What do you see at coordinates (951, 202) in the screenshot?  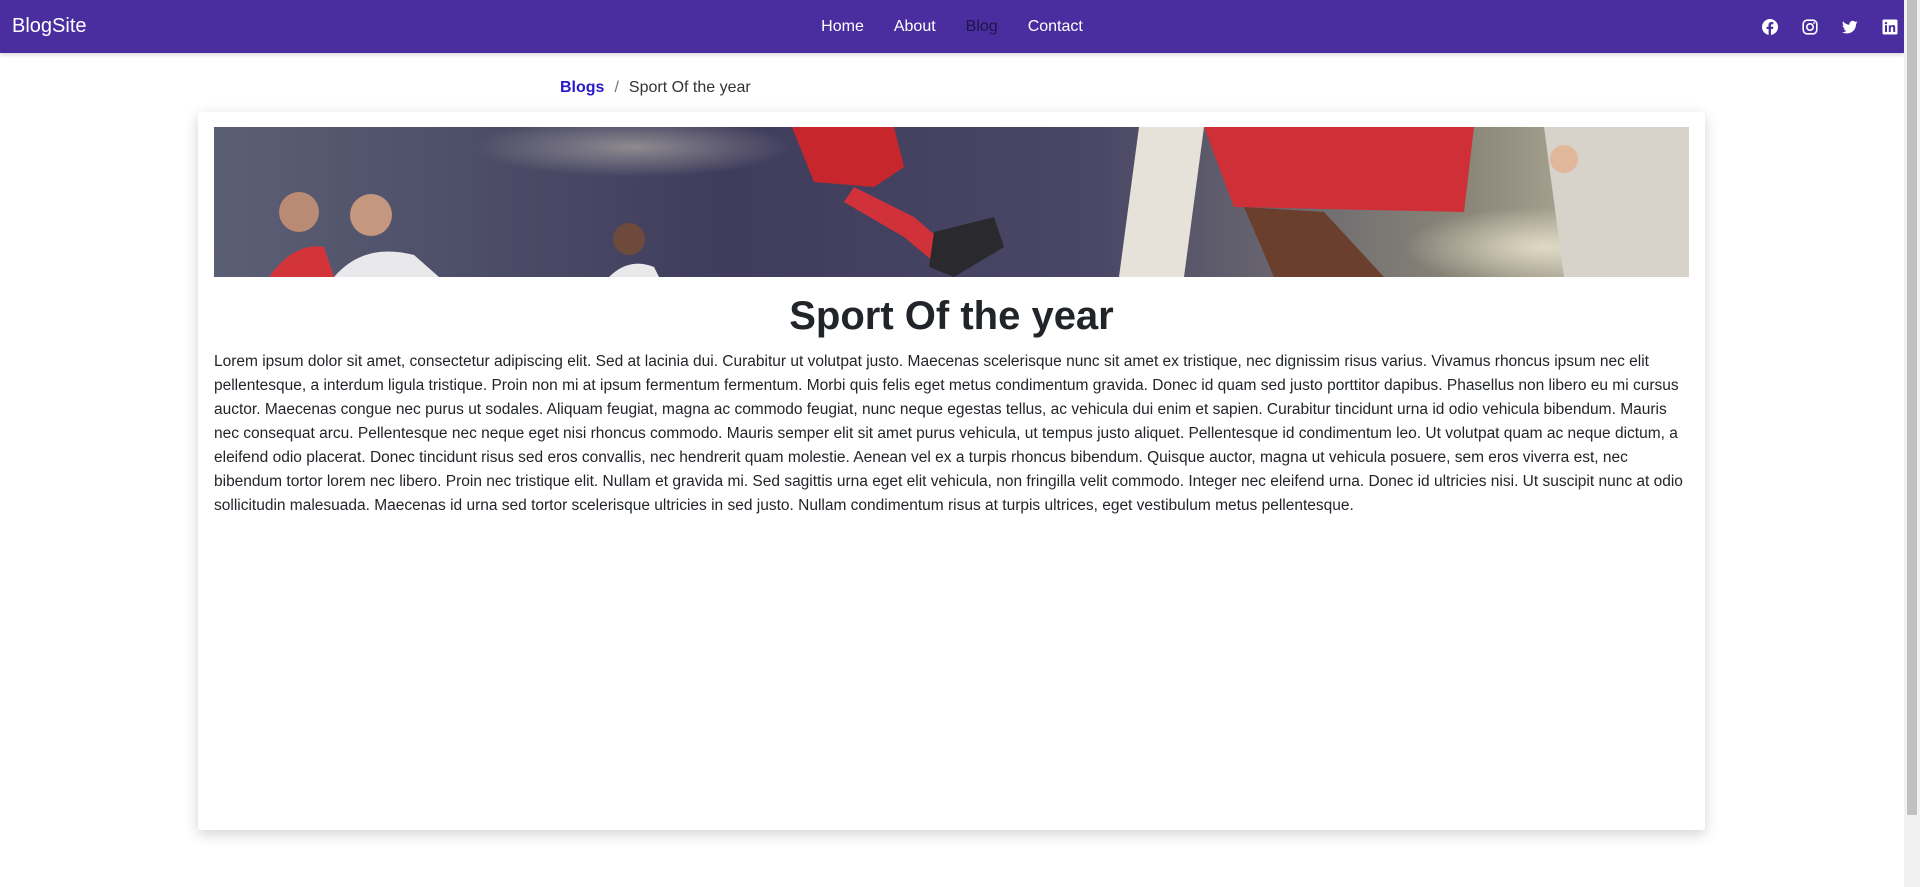 I see `hero-image` at bounding box center [951, 202].